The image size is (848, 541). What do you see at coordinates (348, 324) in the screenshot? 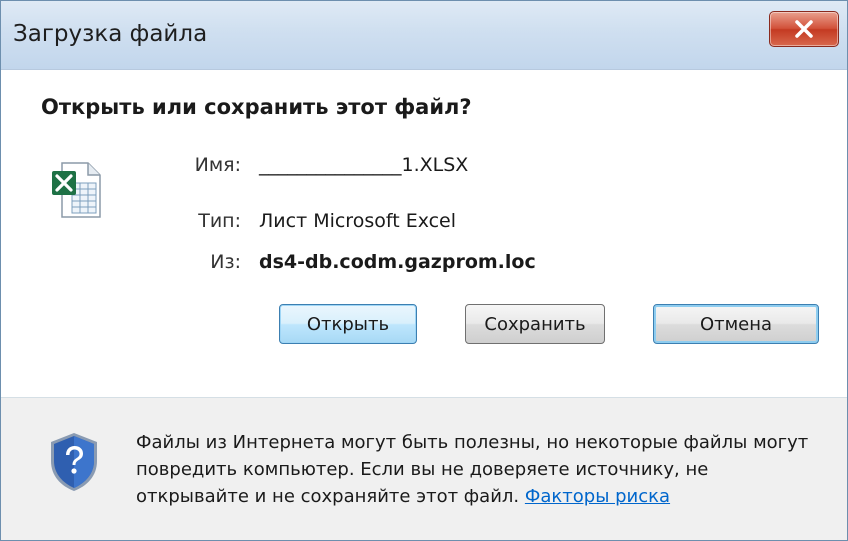
I see `open-button: Открыть` at bounding box center [348, 324].